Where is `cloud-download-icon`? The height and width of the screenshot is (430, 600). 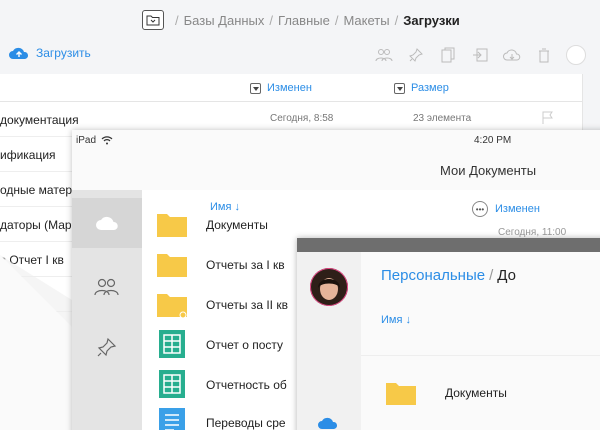 cloud-download-icon is located at coordinates (512, 55).